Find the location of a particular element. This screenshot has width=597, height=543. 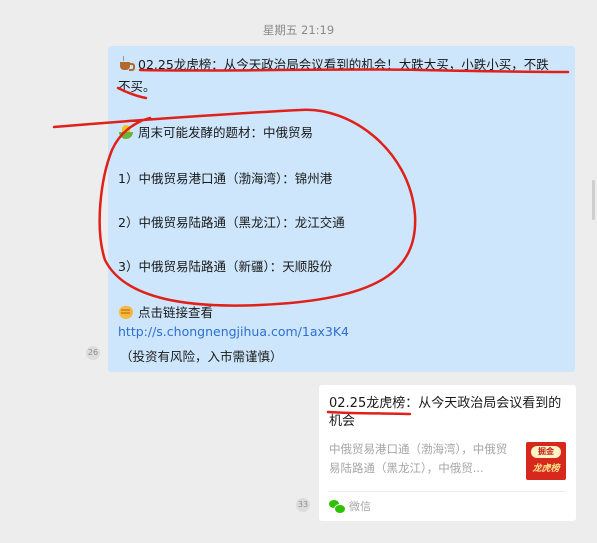

topic-label: 周末可能发酵的题材：中俄贸易 is located at coordinates (226, 132).